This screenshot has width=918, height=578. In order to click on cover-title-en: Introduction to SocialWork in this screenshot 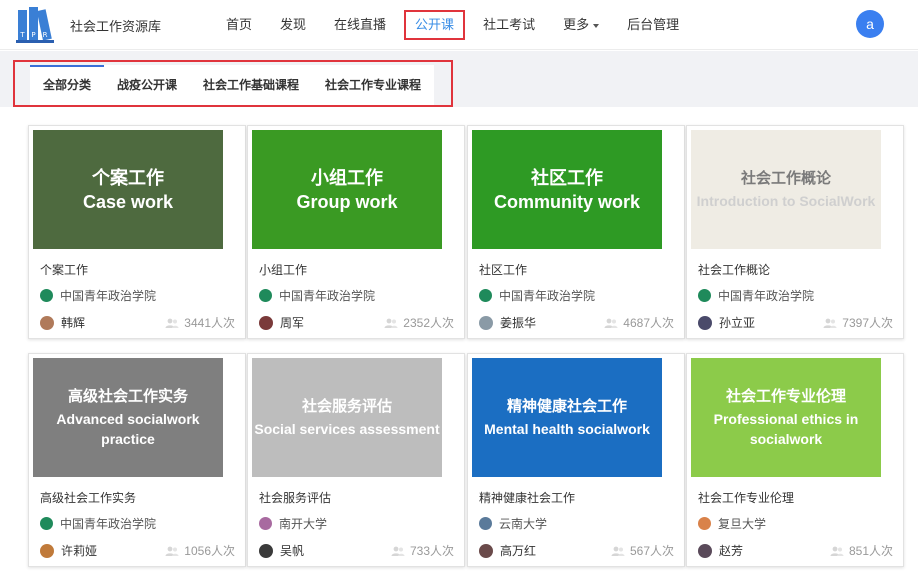, I will do `click(786, 200)`.